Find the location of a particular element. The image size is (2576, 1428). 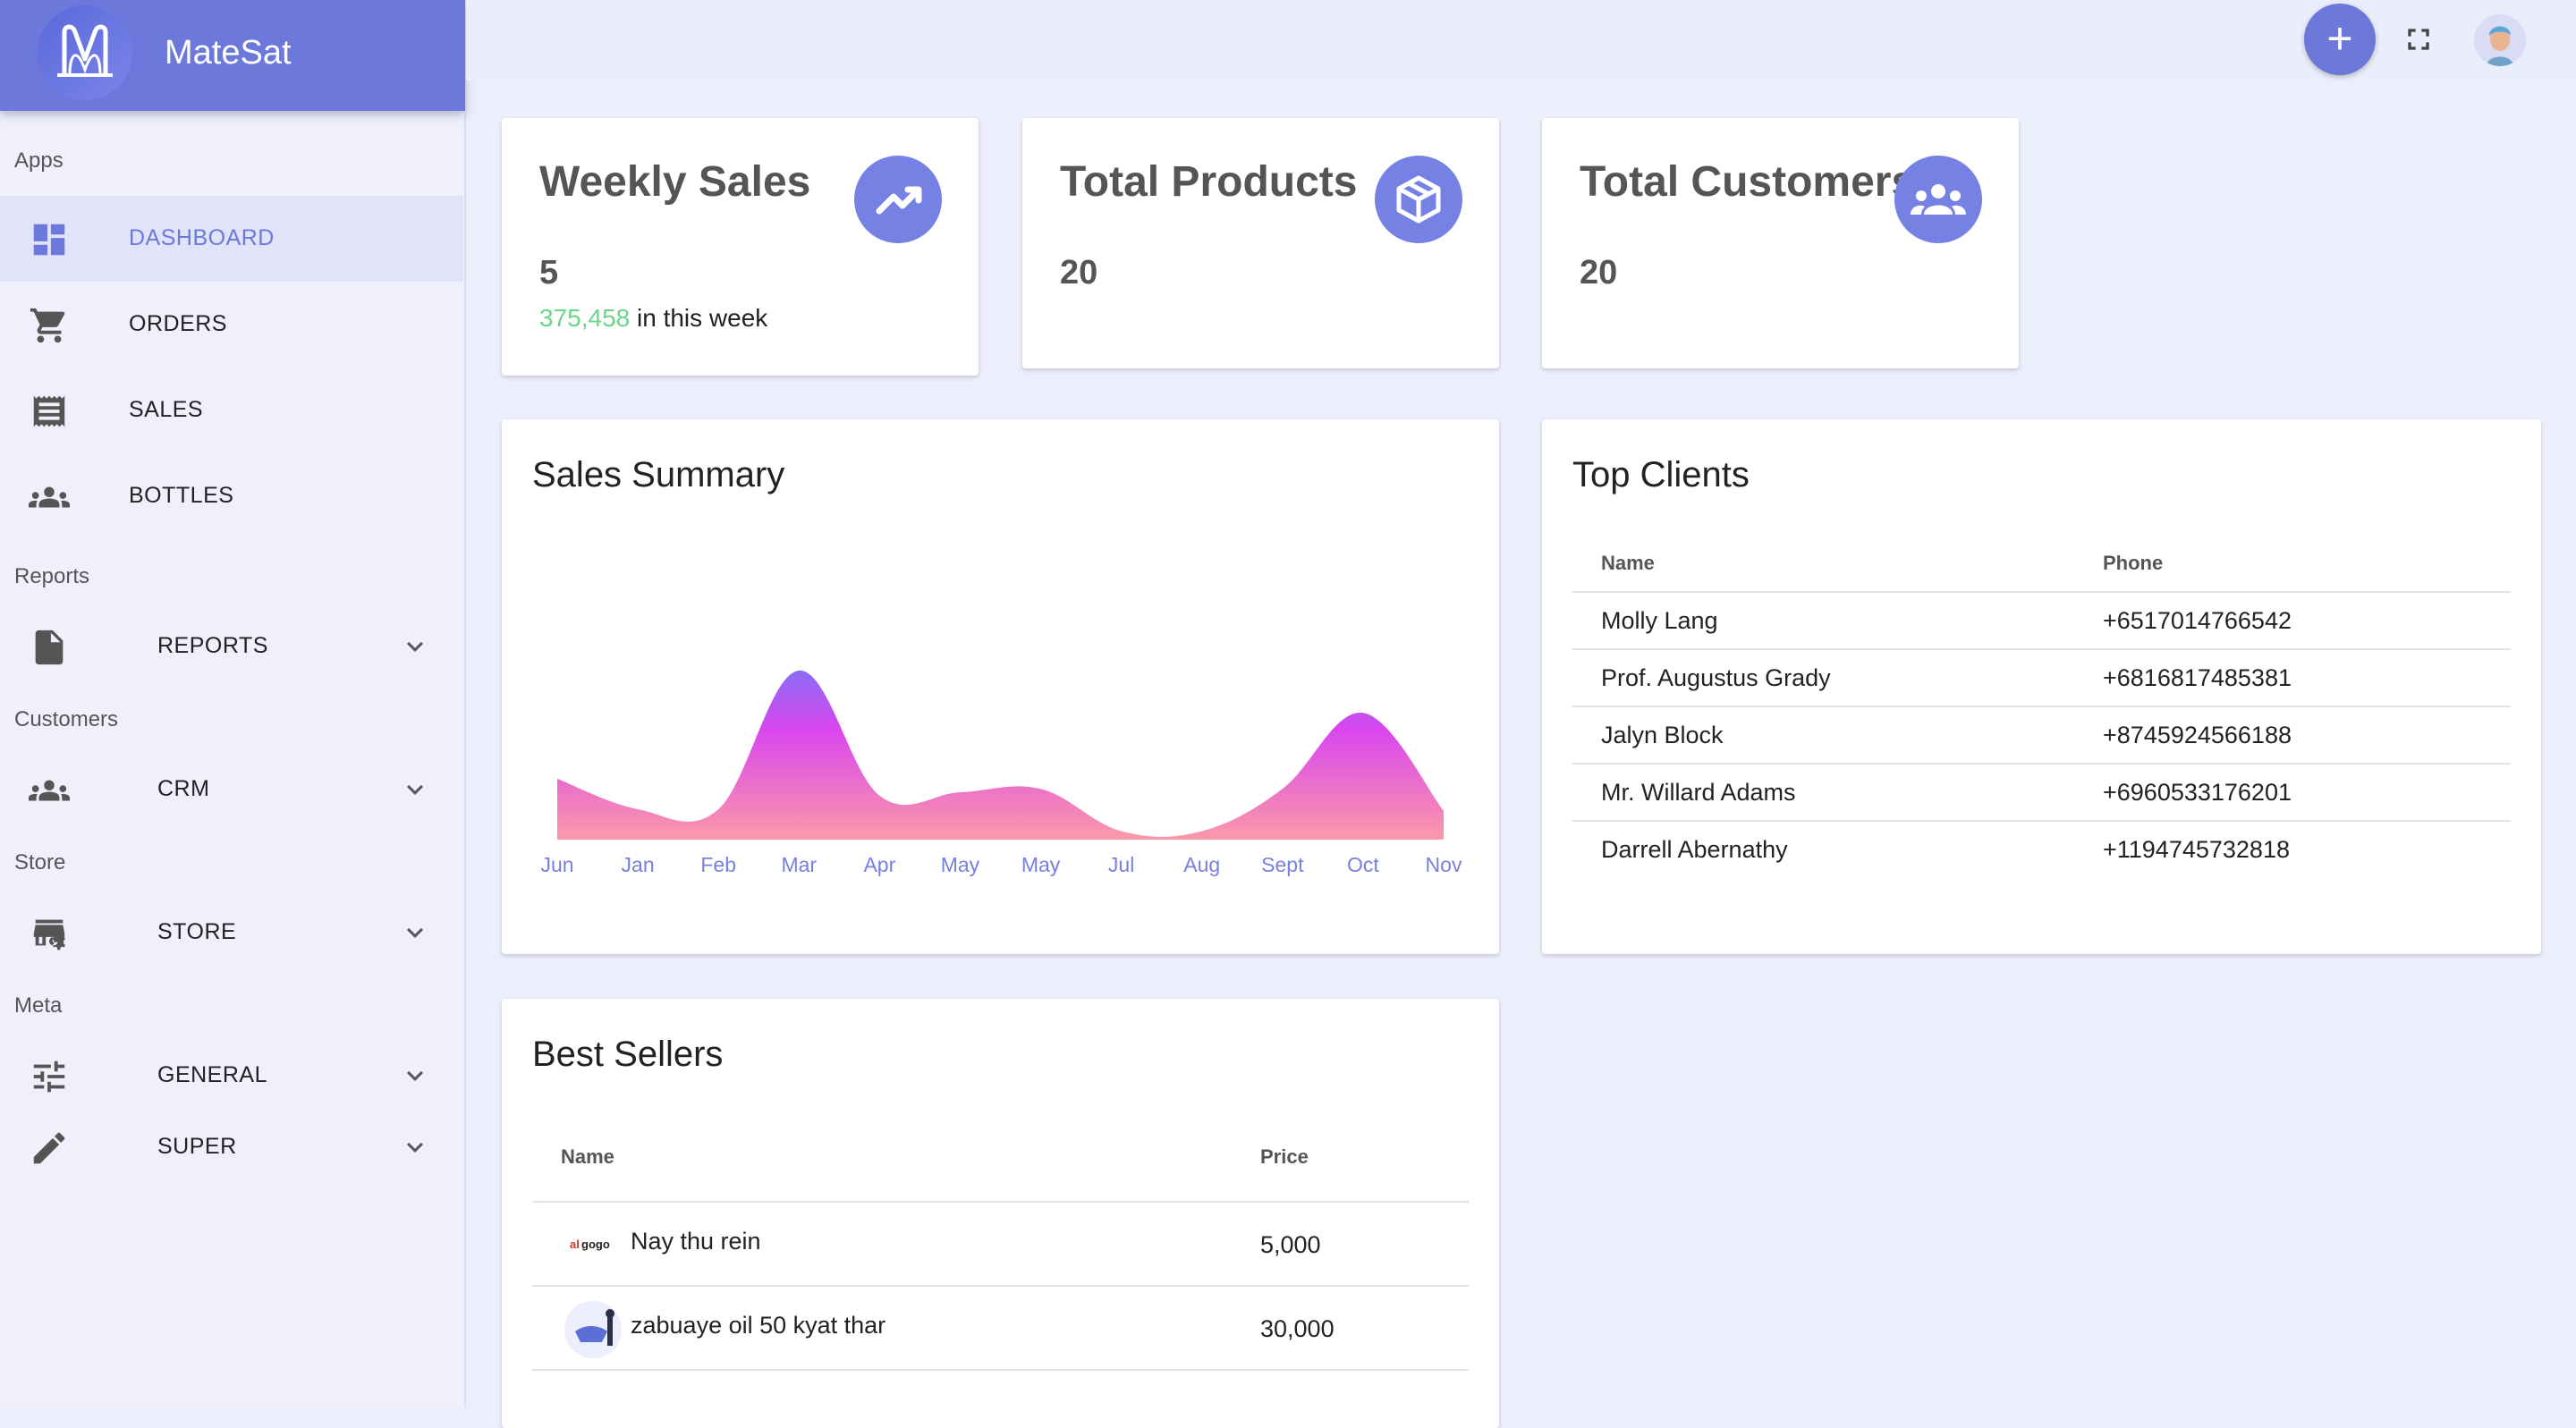

box-icon is located at coordinates (1418, 199).